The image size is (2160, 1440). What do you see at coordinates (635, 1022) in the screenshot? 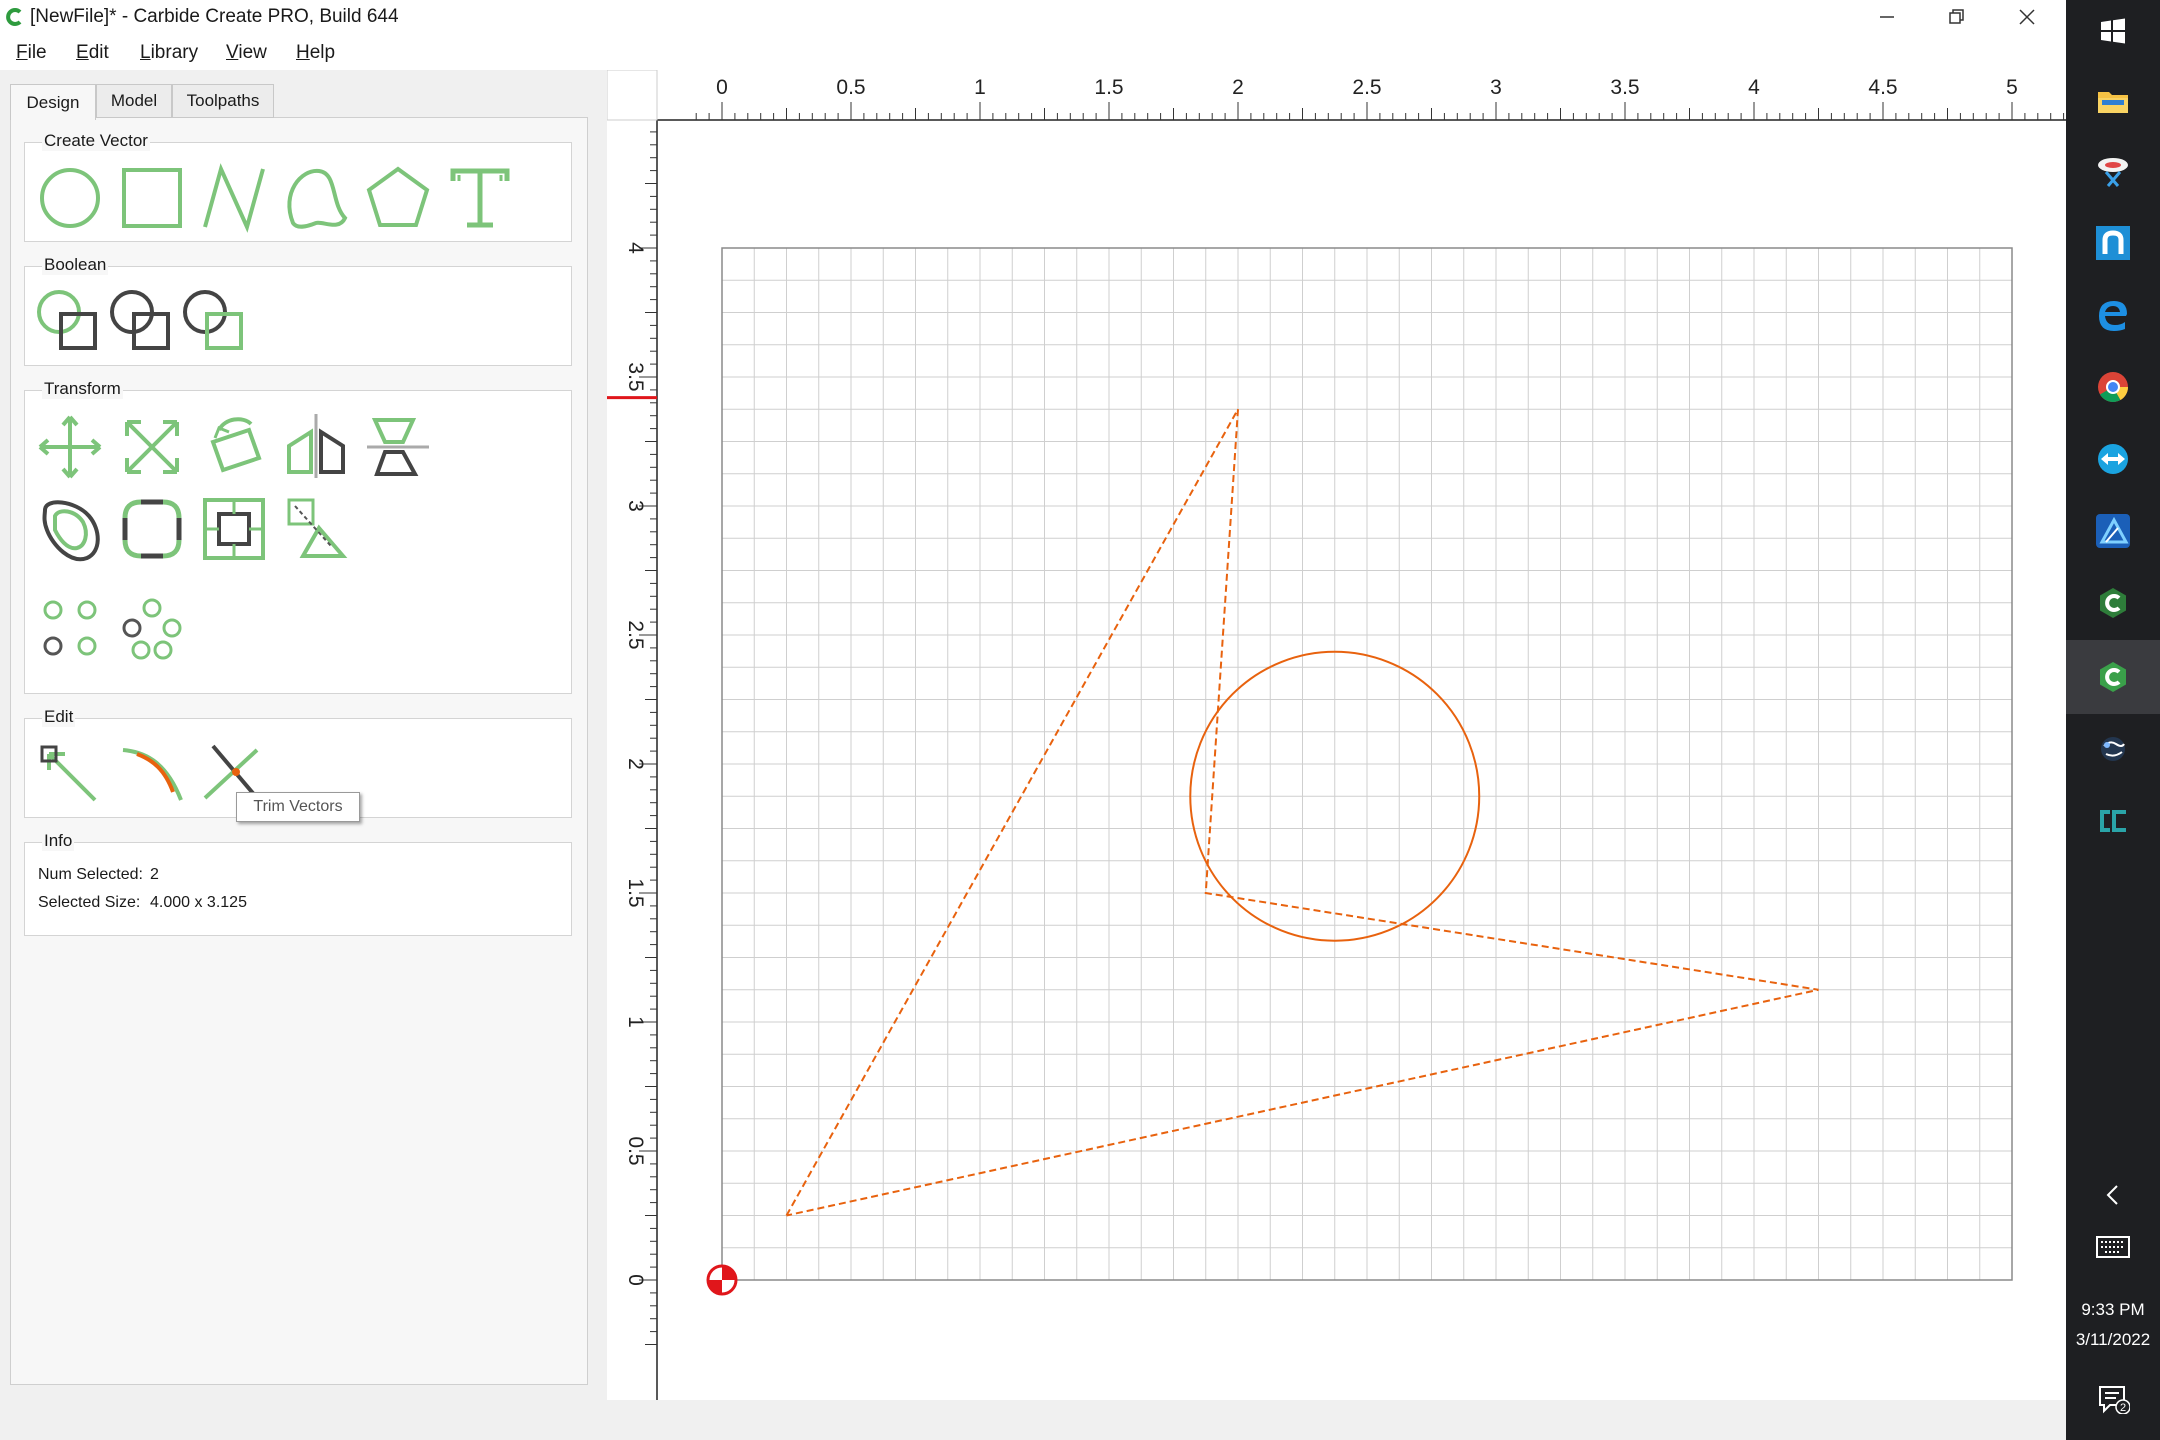
I see `left-ruler-label: 1` at bounding box center [635, 1022].